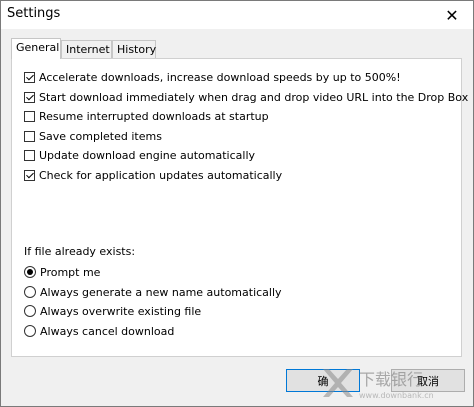 The image size is (474, 407). Describe the element at coordinates (161, 292) in the screenshot. I see `generate-new-name-label: Always generate a new name automatically` at that location.